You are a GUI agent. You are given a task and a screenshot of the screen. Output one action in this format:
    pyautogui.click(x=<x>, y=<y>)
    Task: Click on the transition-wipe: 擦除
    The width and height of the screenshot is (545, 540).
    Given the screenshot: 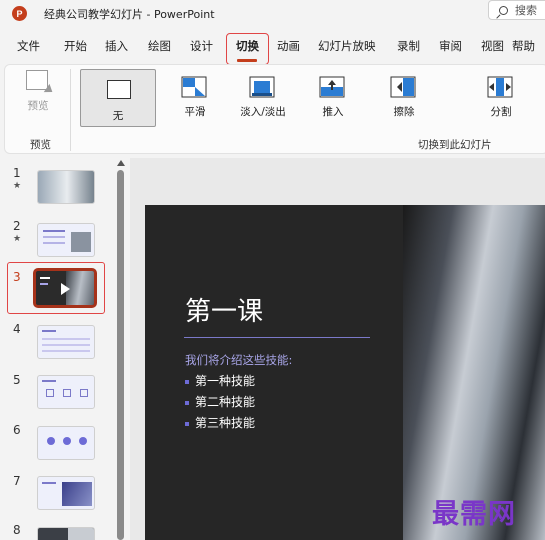 What is the action you would take?
    pyautogui.click(x=404, y=98)
    